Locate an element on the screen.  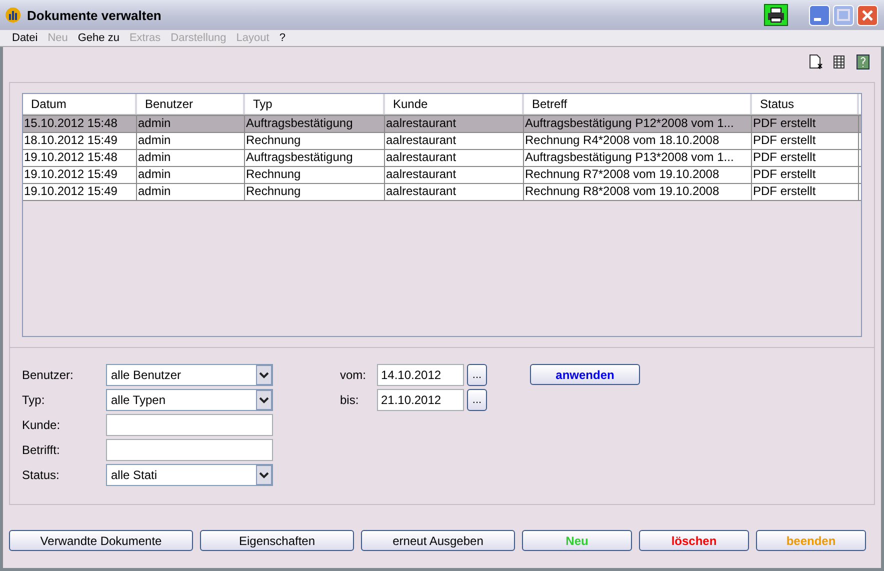
close-button is located at coordinates (867, 15).